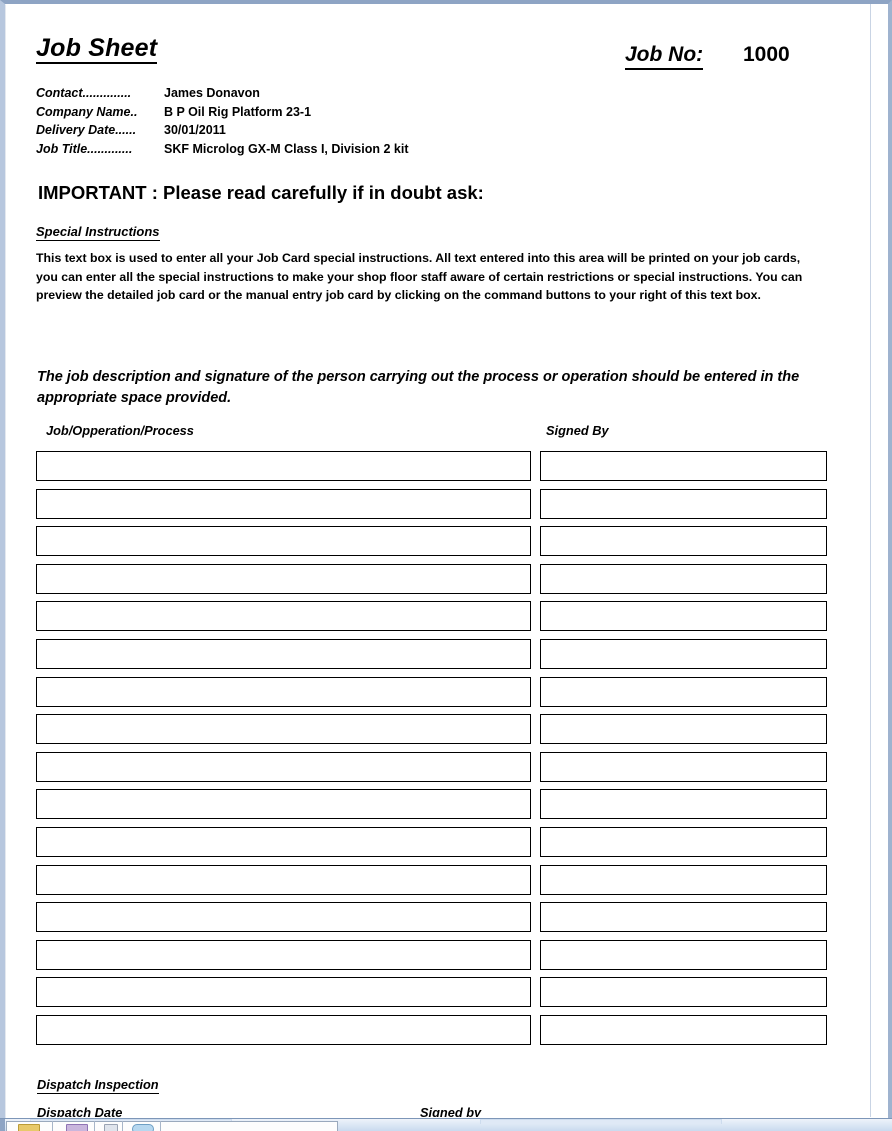 This screenshot has height=1131, width=892. What do you see at coordinates (238, 111) in the screenshot?
I see `meta-value-company-name: B P Oil Rig Platform 23-1` at bounding box center [238, 111].